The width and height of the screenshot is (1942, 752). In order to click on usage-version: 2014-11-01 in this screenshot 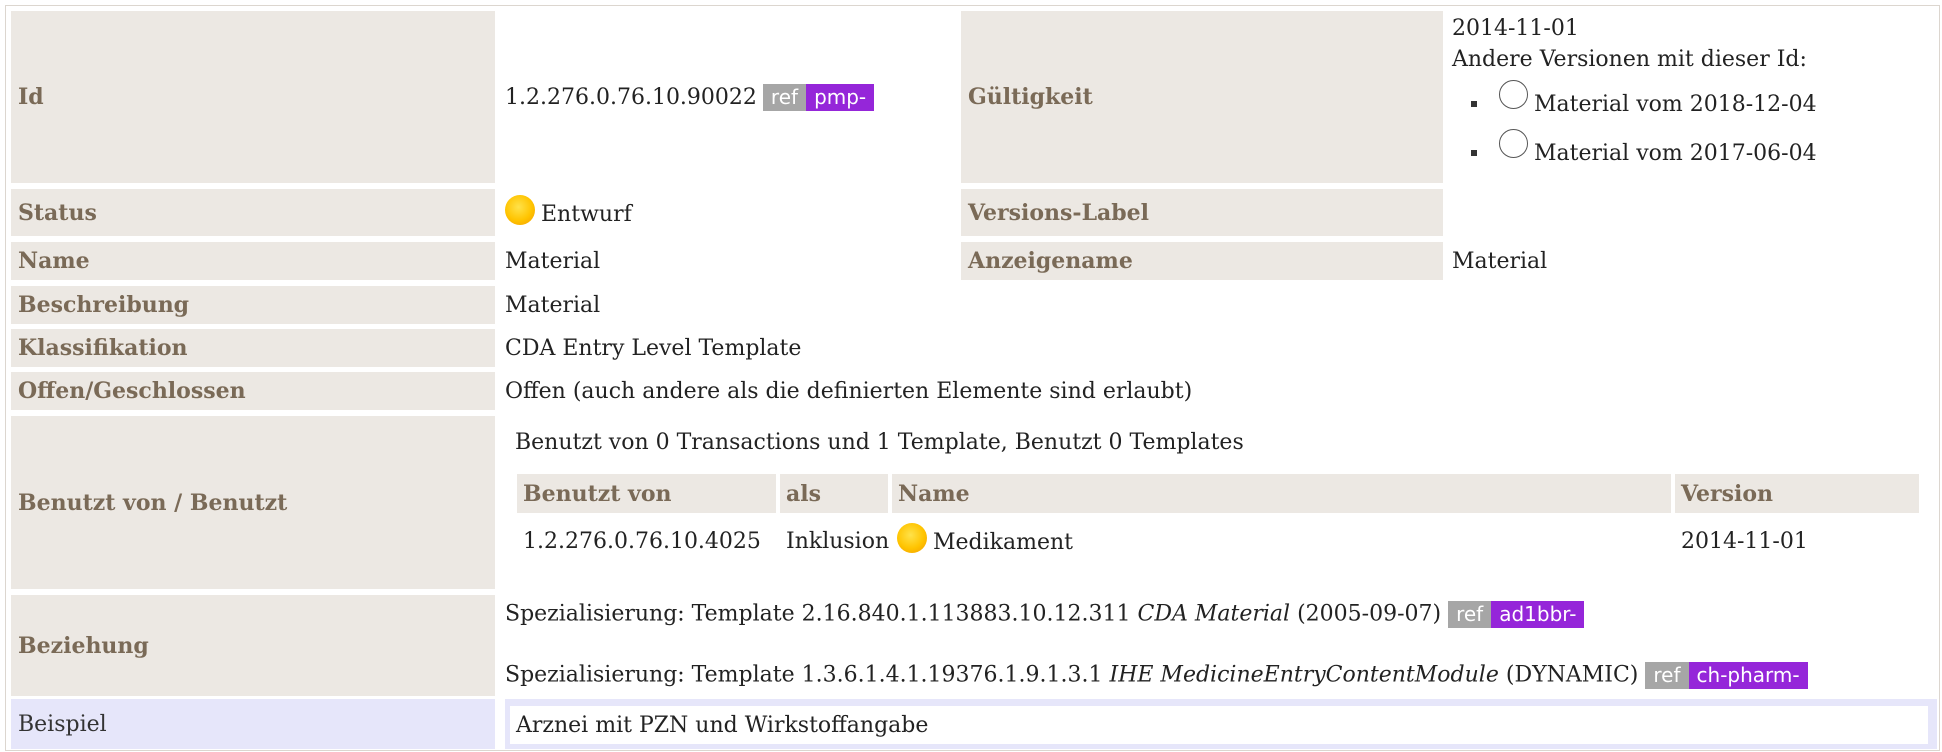, I will do `click(1744, 541)`.